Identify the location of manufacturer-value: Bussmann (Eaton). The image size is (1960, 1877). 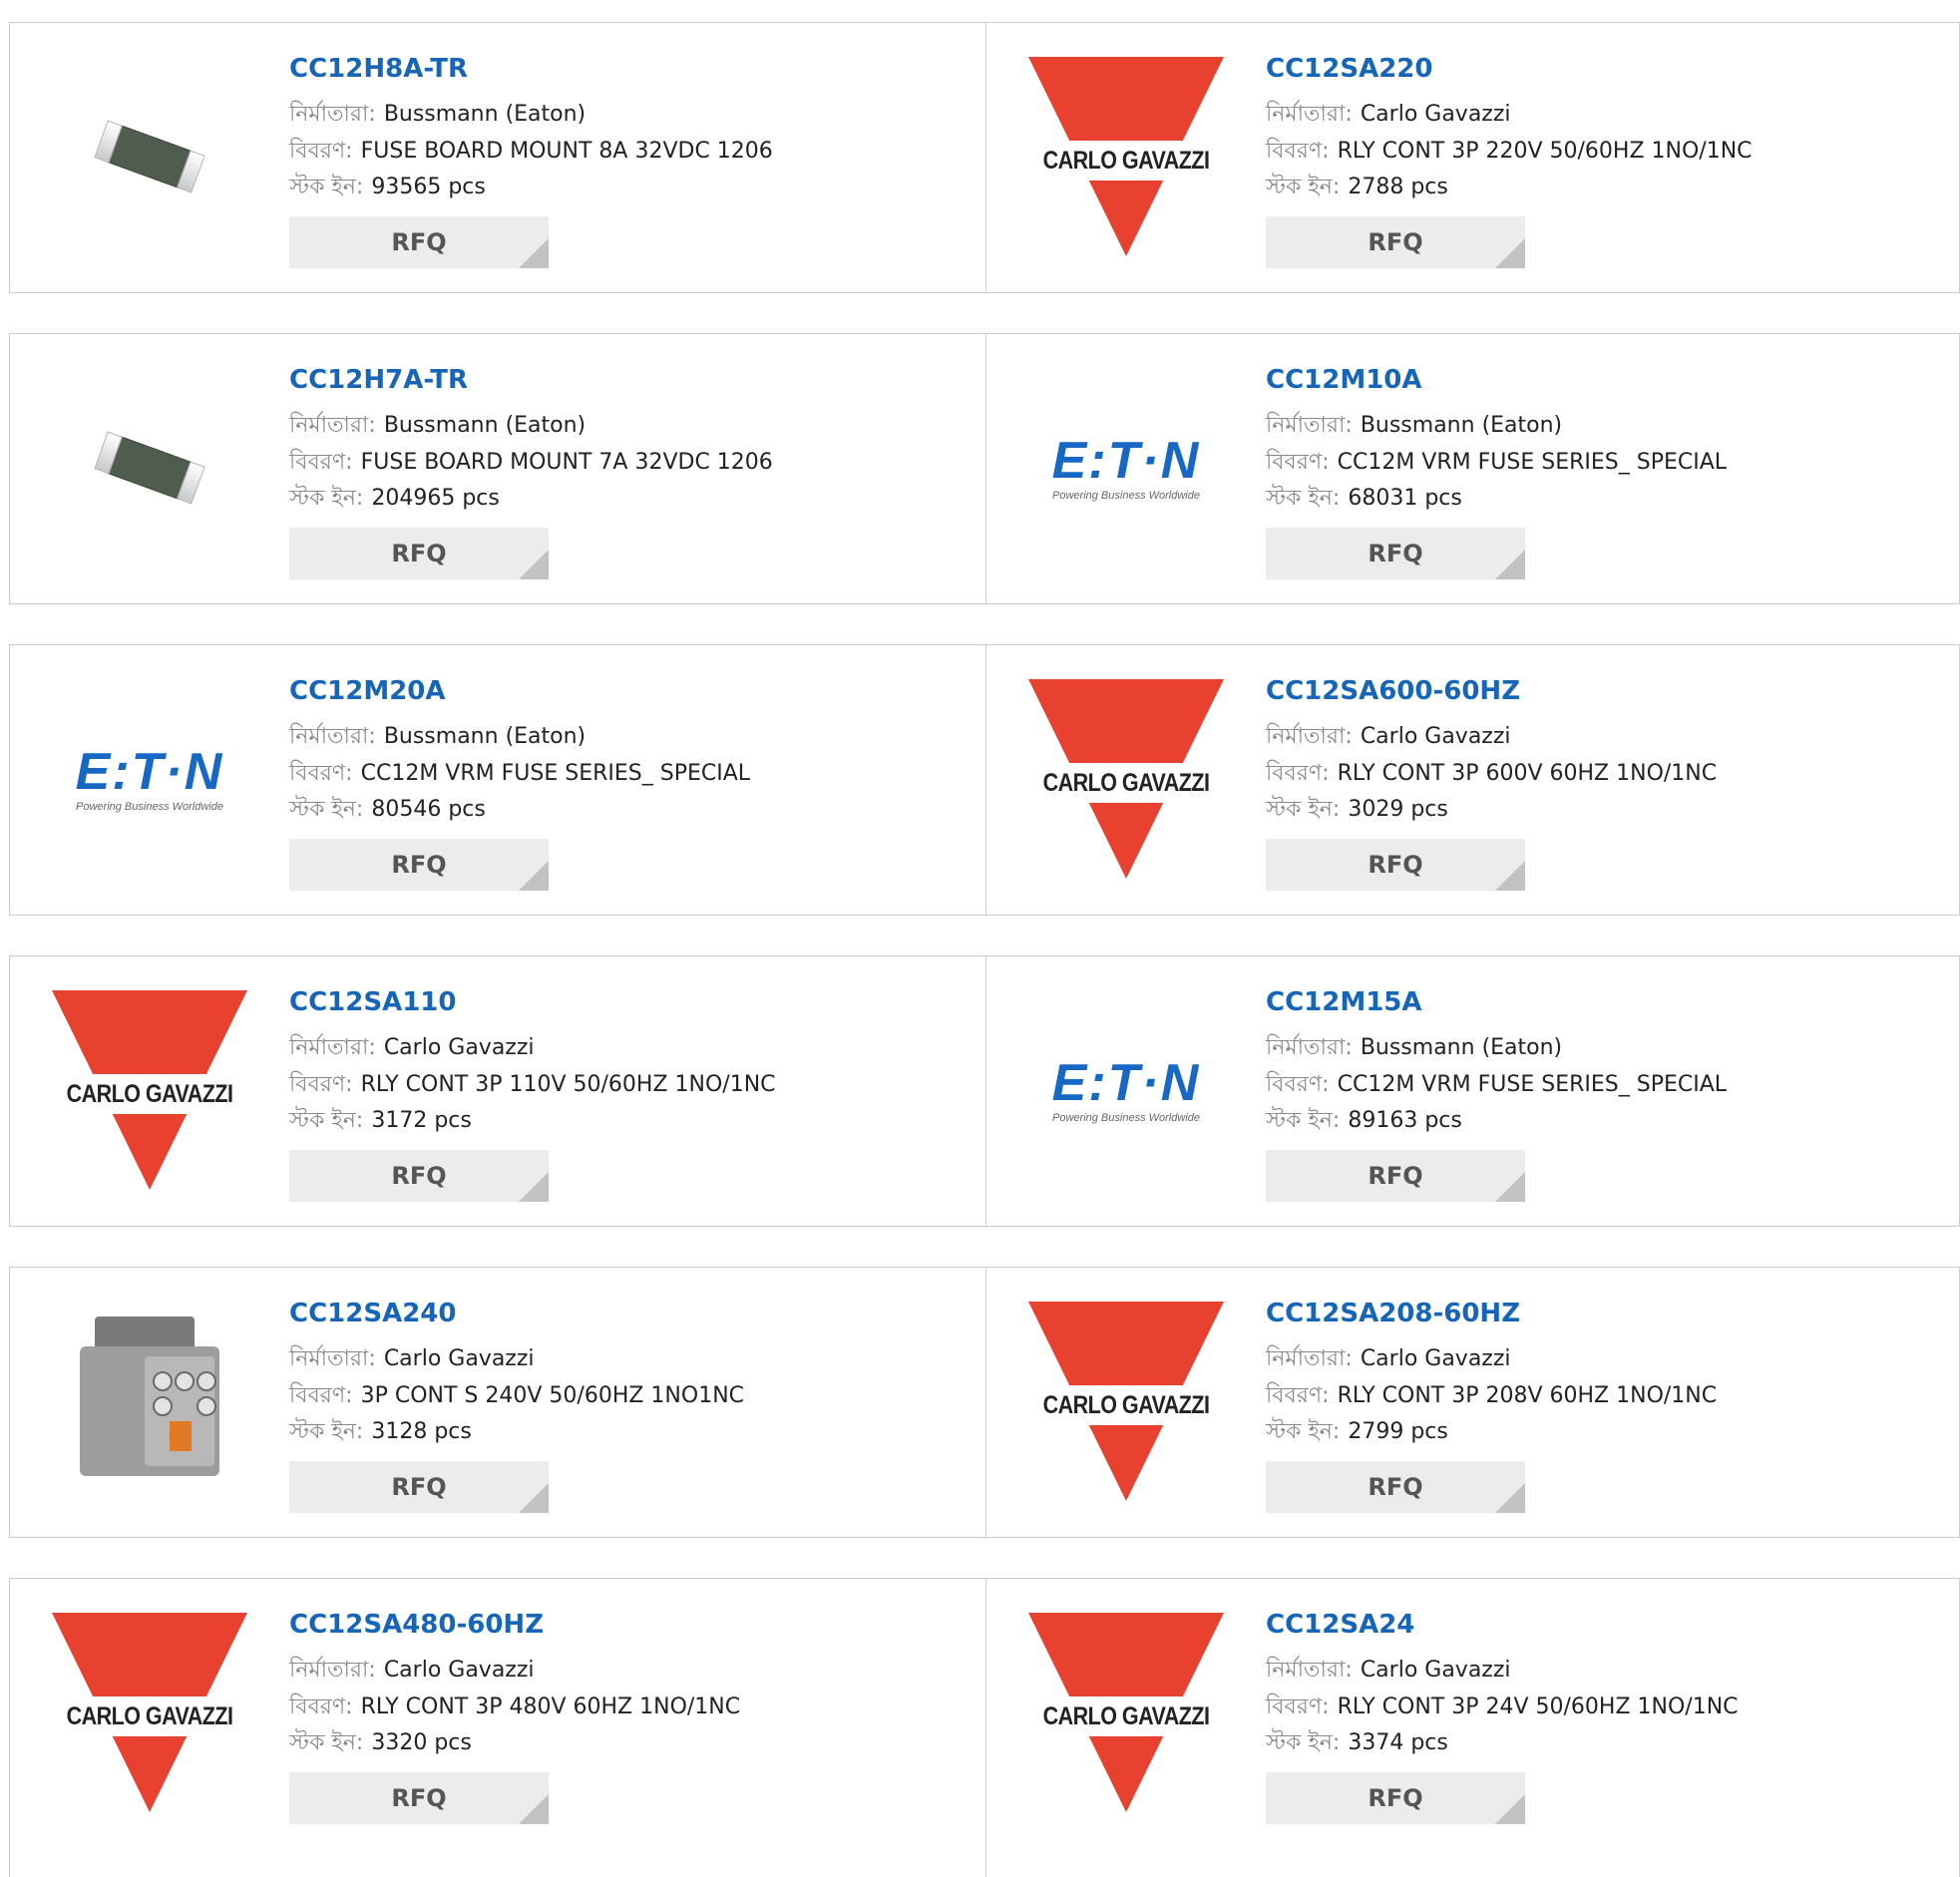
(1462, 1047).